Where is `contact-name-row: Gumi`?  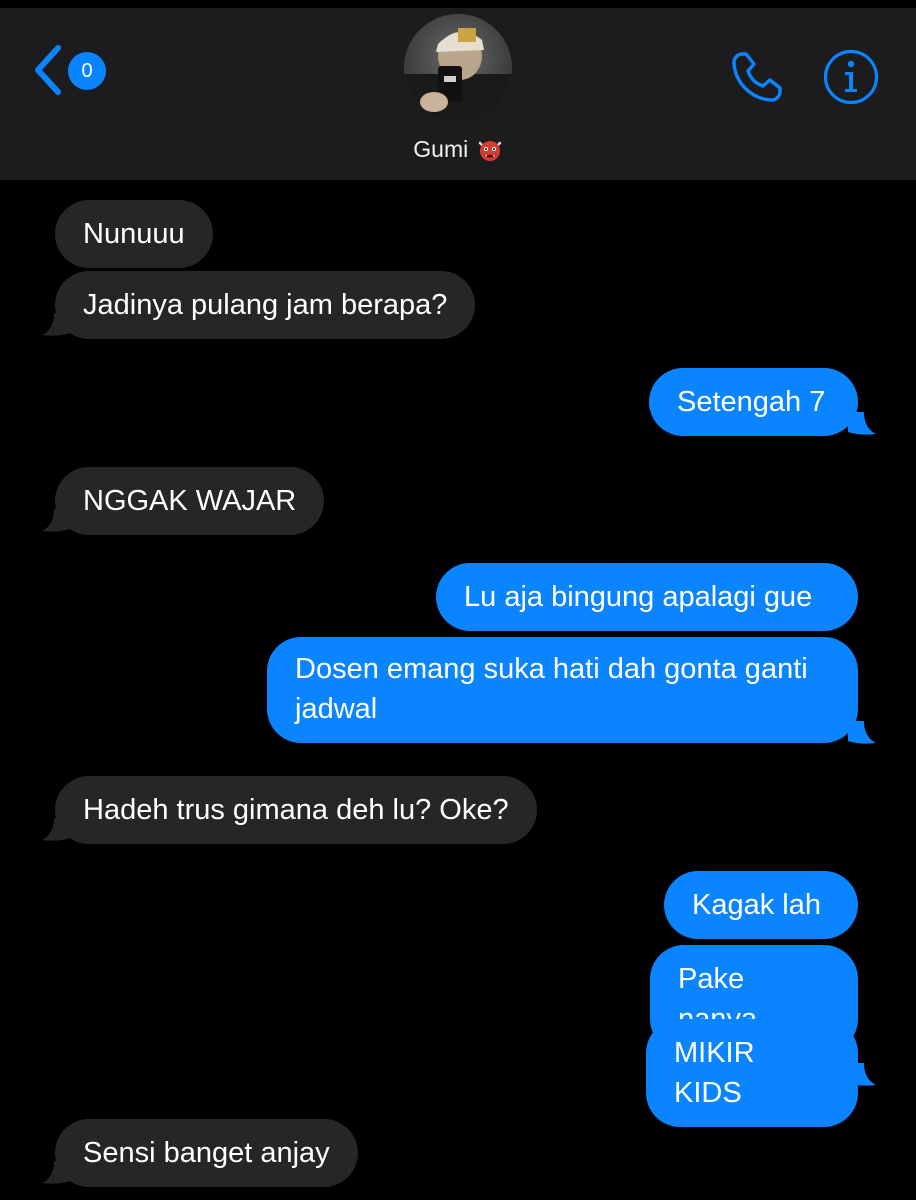
contact-name-row: Gumi is located at coordinates (458, 149).